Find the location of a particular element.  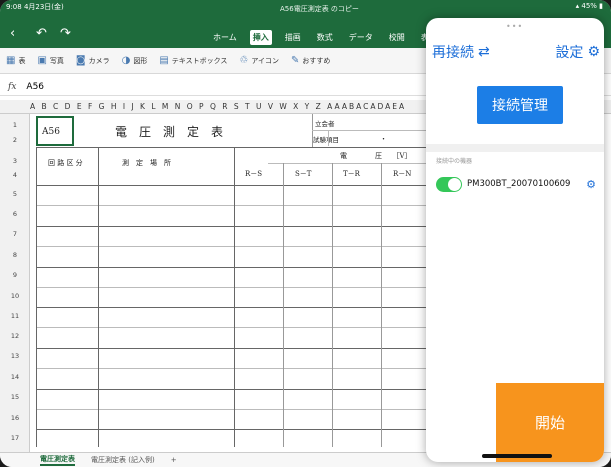

row-number: 6 is located at coordinates (15, 214).